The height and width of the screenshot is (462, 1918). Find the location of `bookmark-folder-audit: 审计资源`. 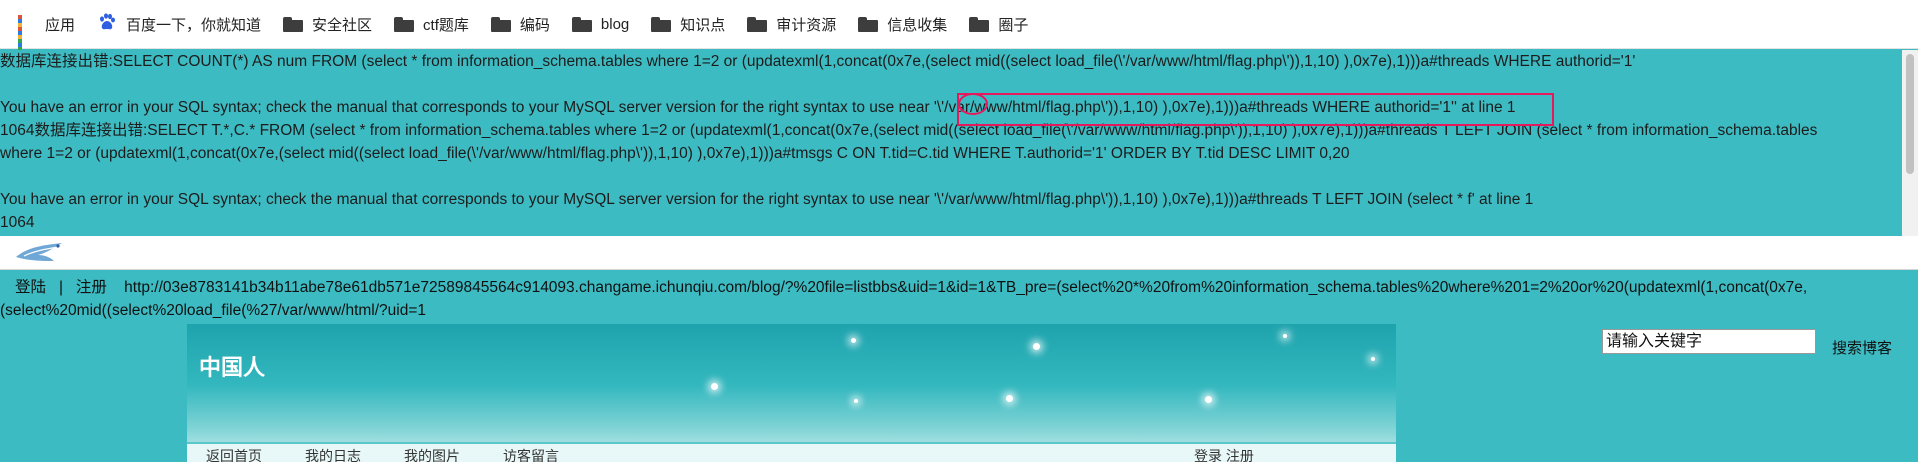

bookmark-folder-audit: 审计资源 is located at coordinates (791, 24).